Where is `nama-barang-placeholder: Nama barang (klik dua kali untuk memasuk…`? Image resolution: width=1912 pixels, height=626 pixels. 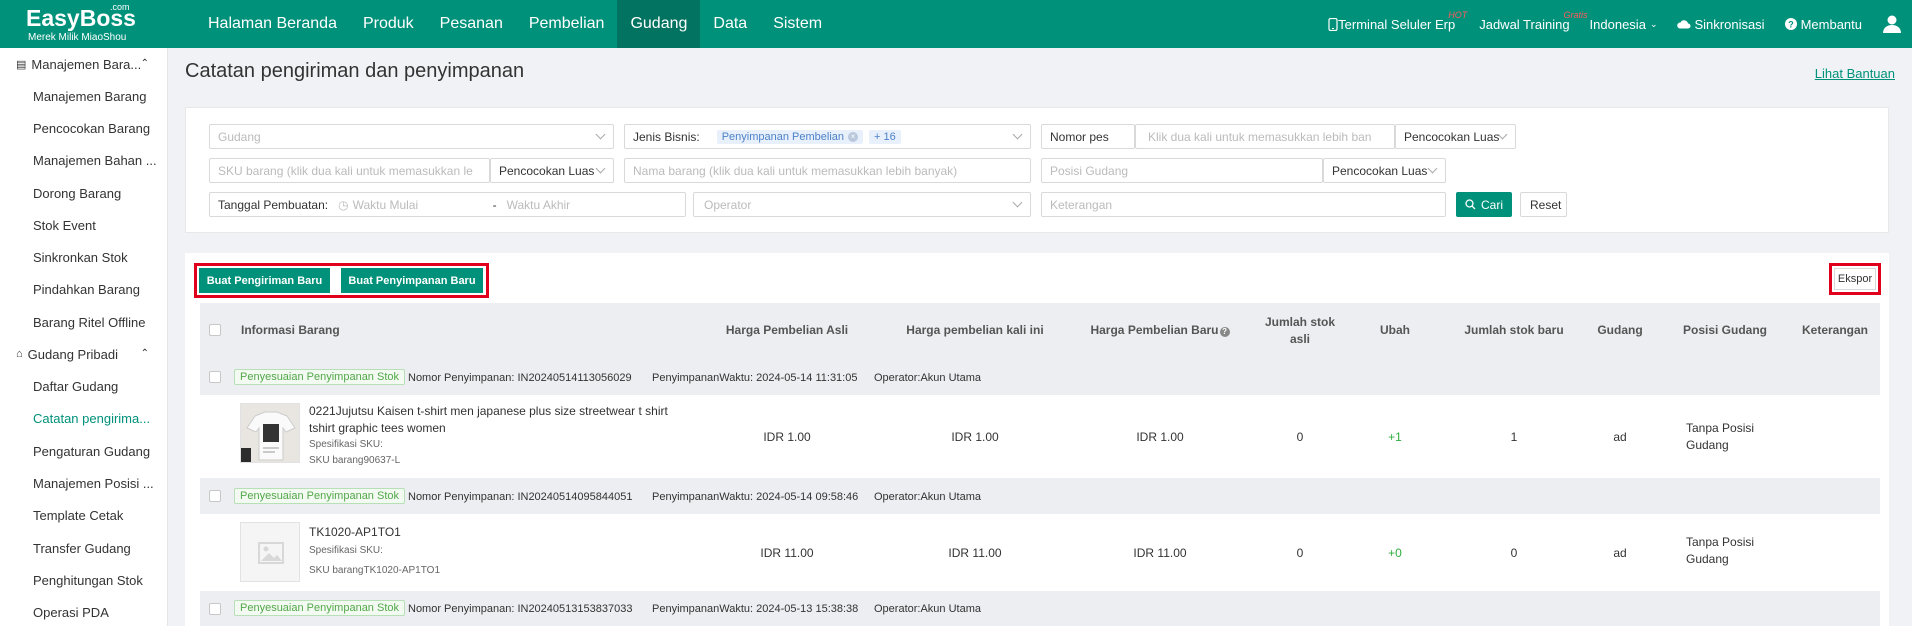
nama-barang-placeholder: Nama barang (klik dua kali untuk memasuk… is located at coordinates (795, 170).